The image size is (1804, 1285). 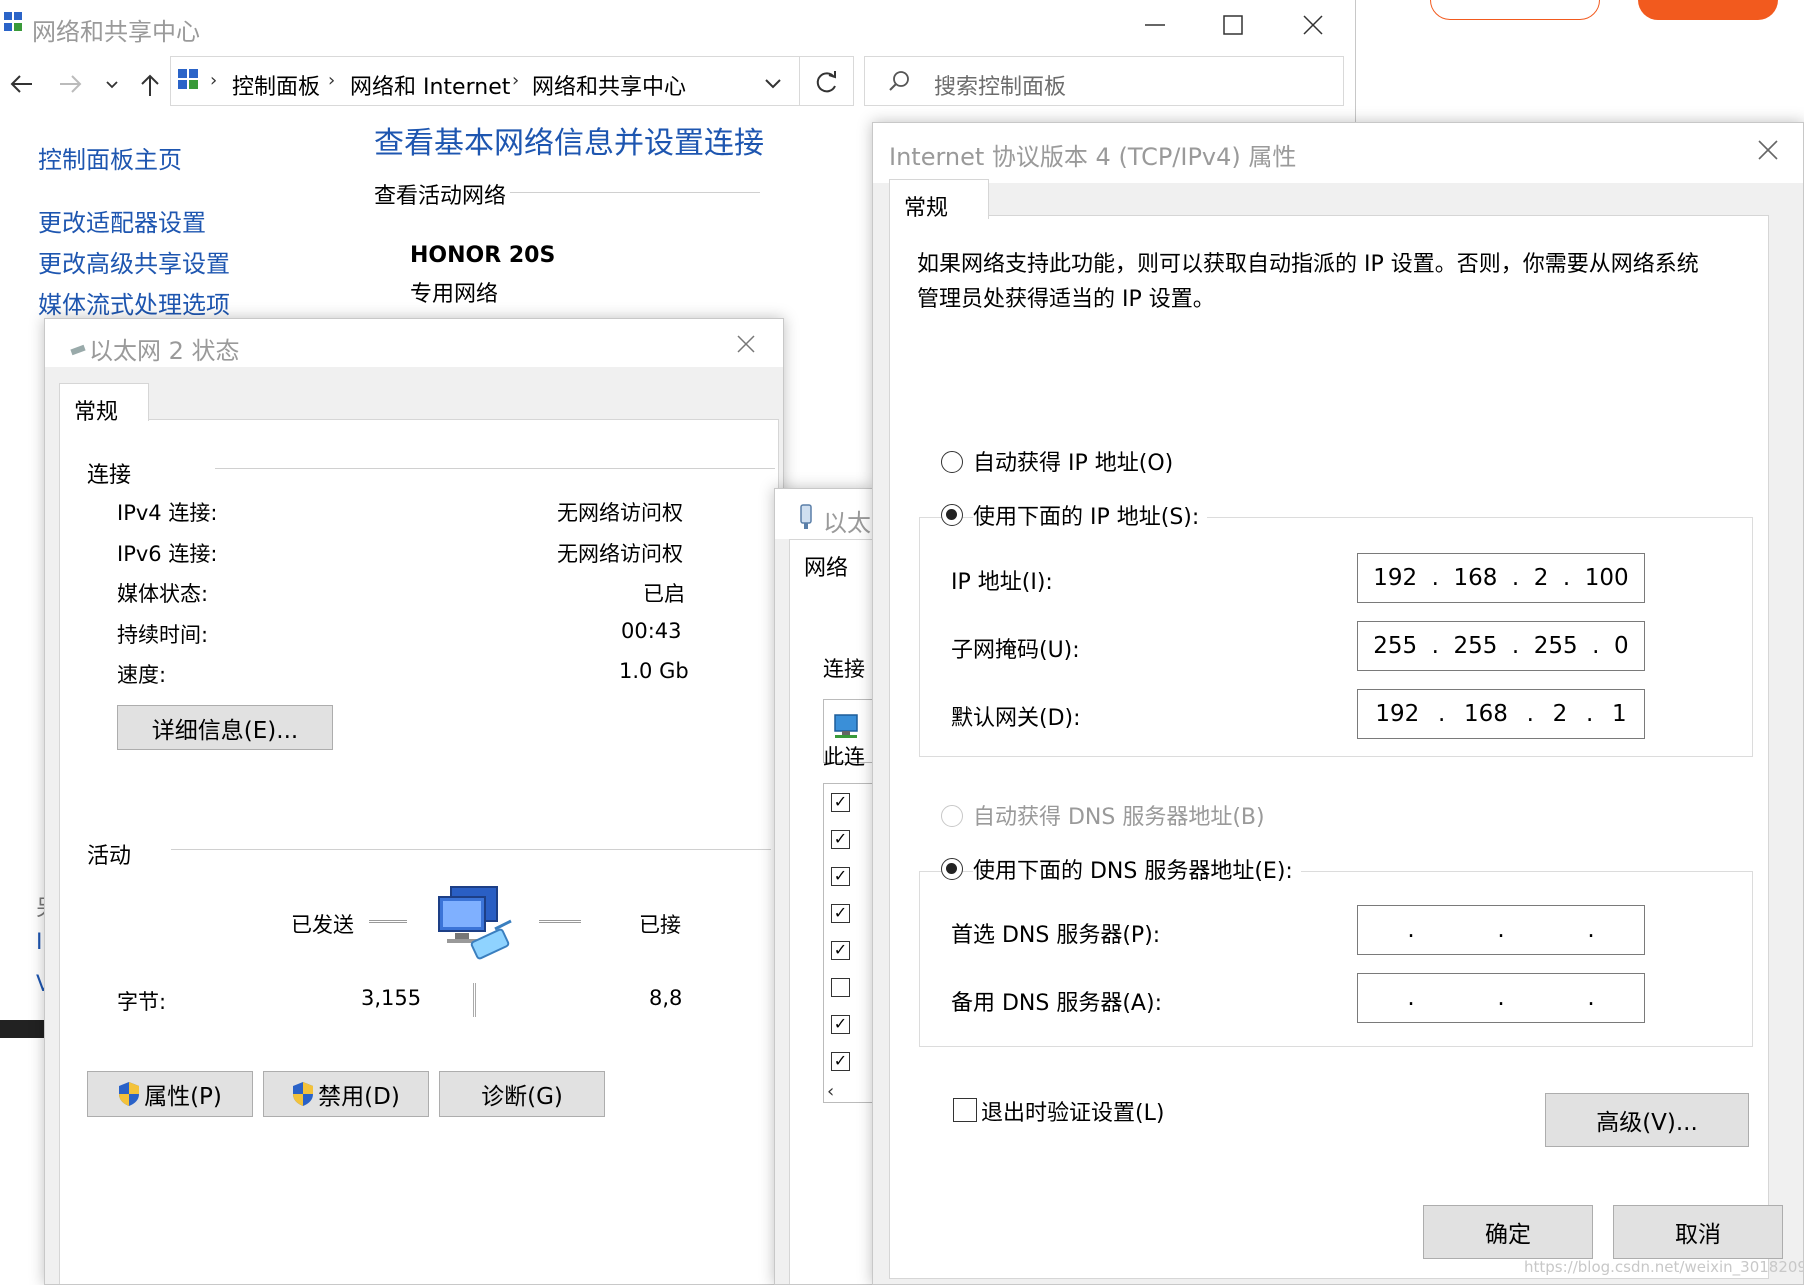 What do you see at coordinates (1395, 578) in the screenshot?
I see `ip-octet: 192` at bounding box center [1395, 578].